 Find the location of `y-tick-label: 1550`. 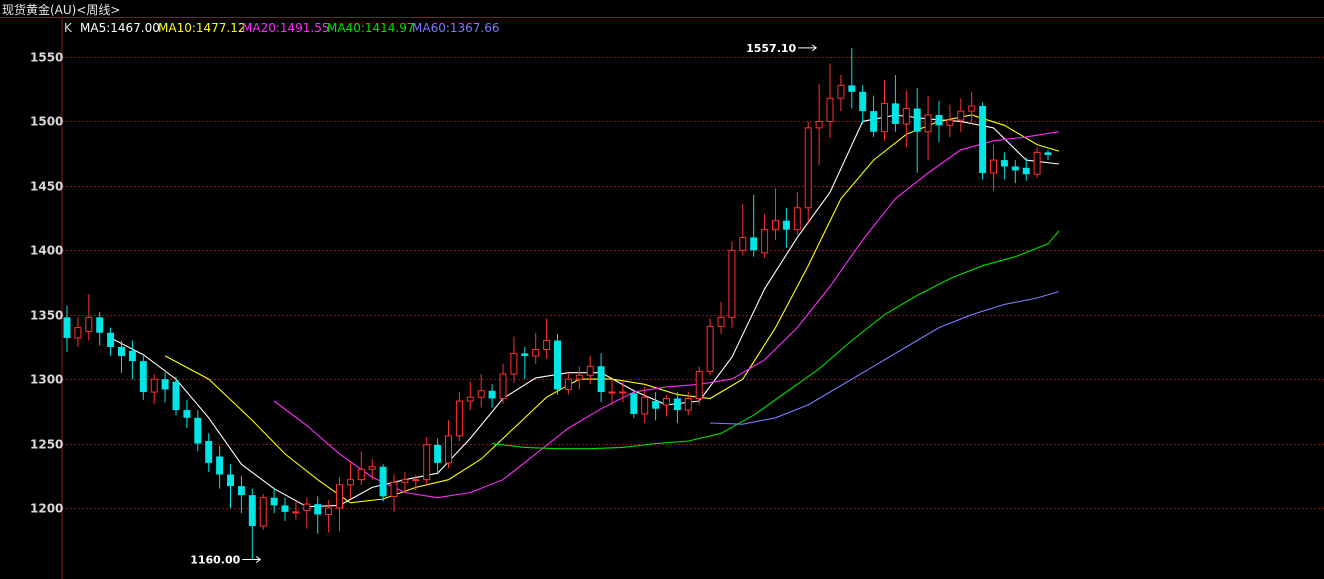

y-tick-label: 1550 is located at coordinates (46, 58).